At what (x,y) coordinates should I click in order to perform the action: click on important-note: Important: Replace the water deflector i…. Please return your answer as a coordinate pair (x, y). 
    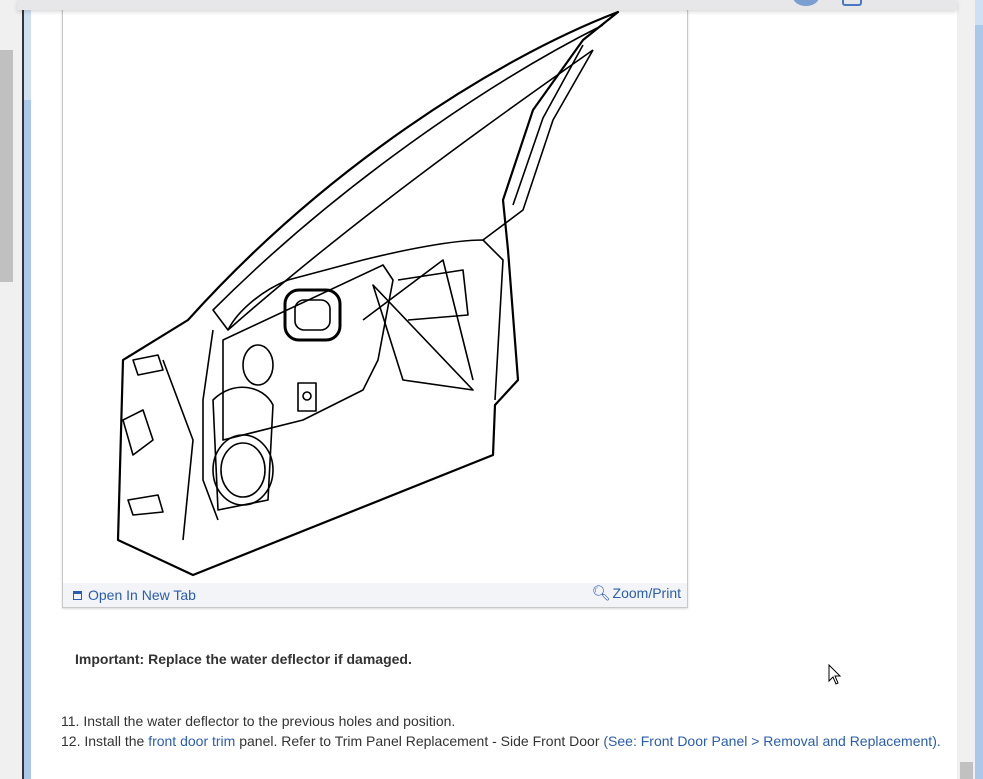
    Looking at the image, I should click on (243, 659).